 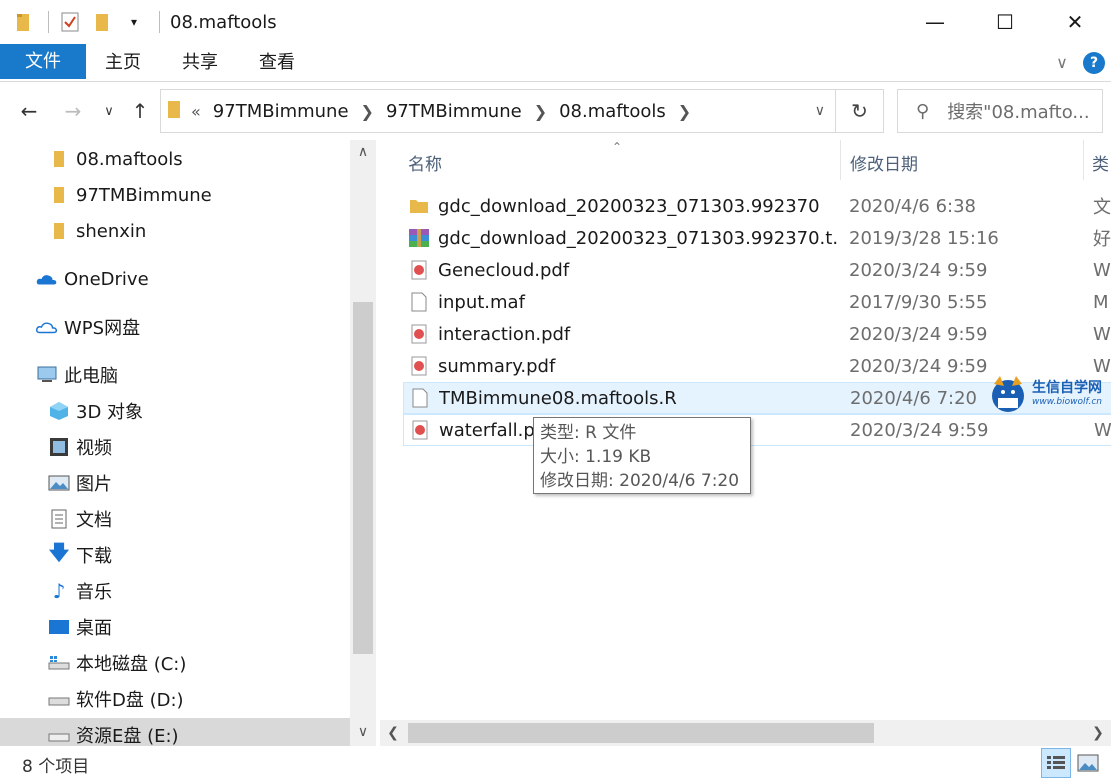 What do you see at coordinates (80, 483) in the screenshot?
I see `nav-item: 图片` at bounding box center [80, 483].